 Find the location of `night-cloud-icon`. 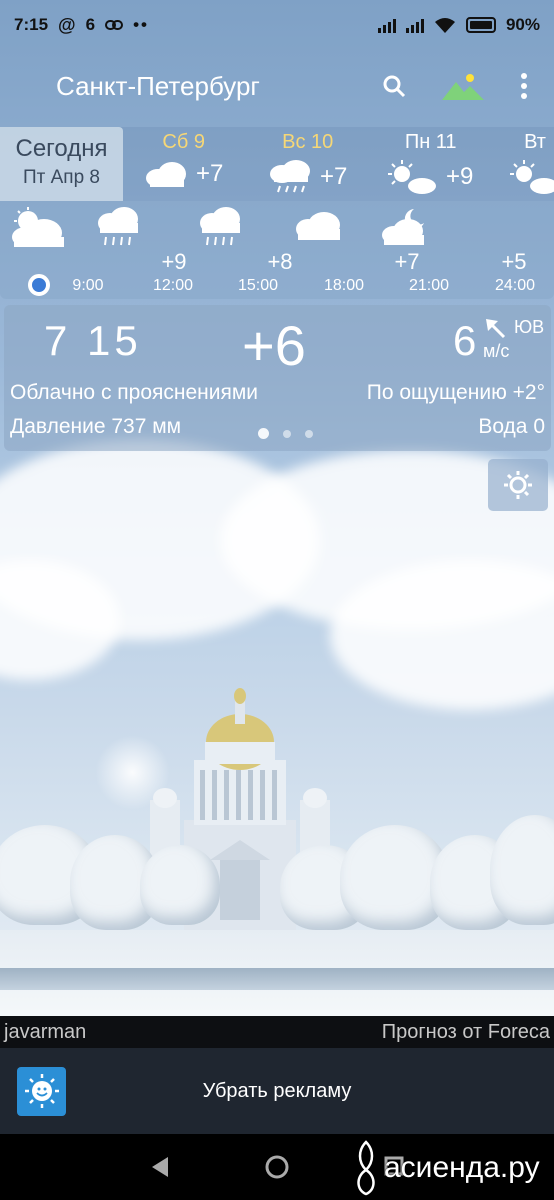

night-cloud-icon is located at coordinates (403, 227).